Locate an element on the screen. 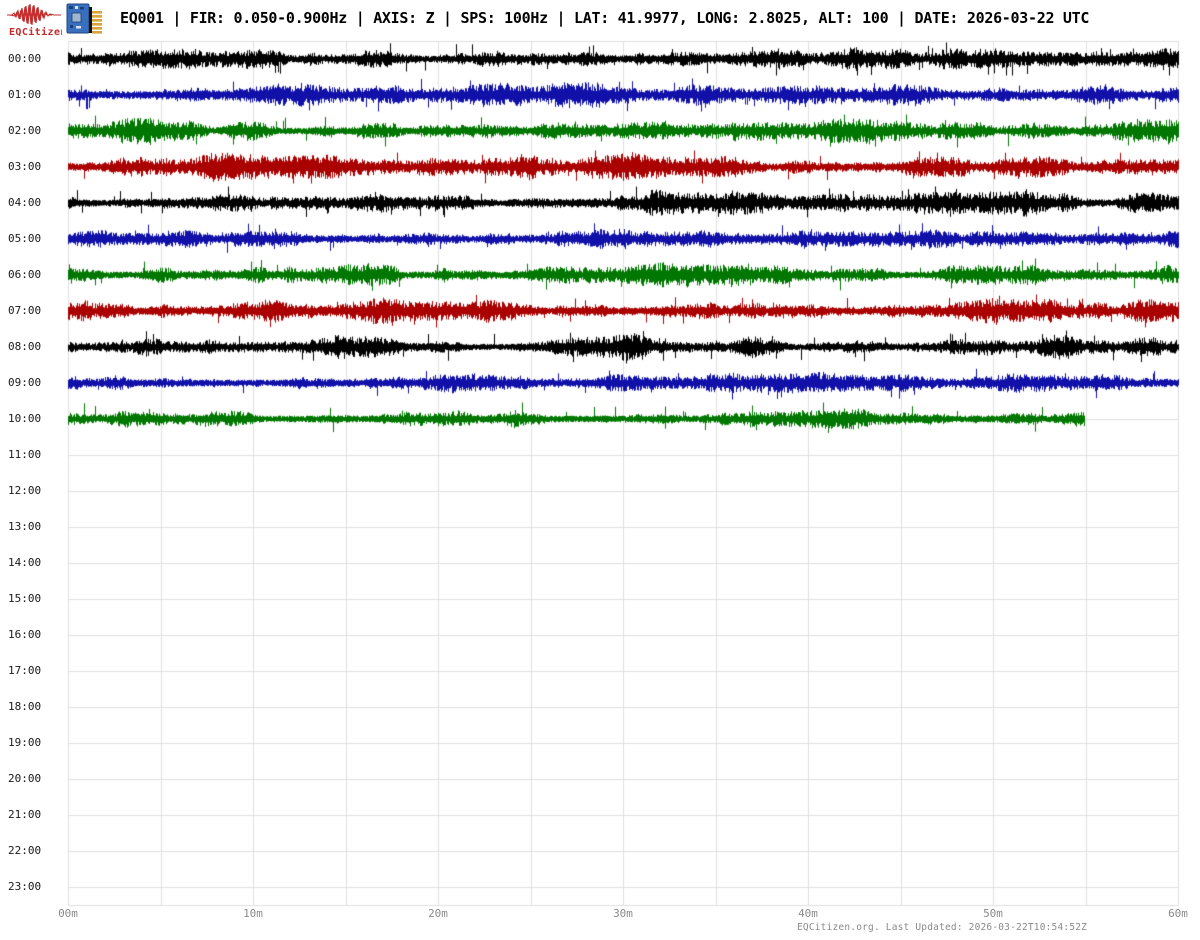  x-tick-label: 10m is located at coordinates (253, 913).